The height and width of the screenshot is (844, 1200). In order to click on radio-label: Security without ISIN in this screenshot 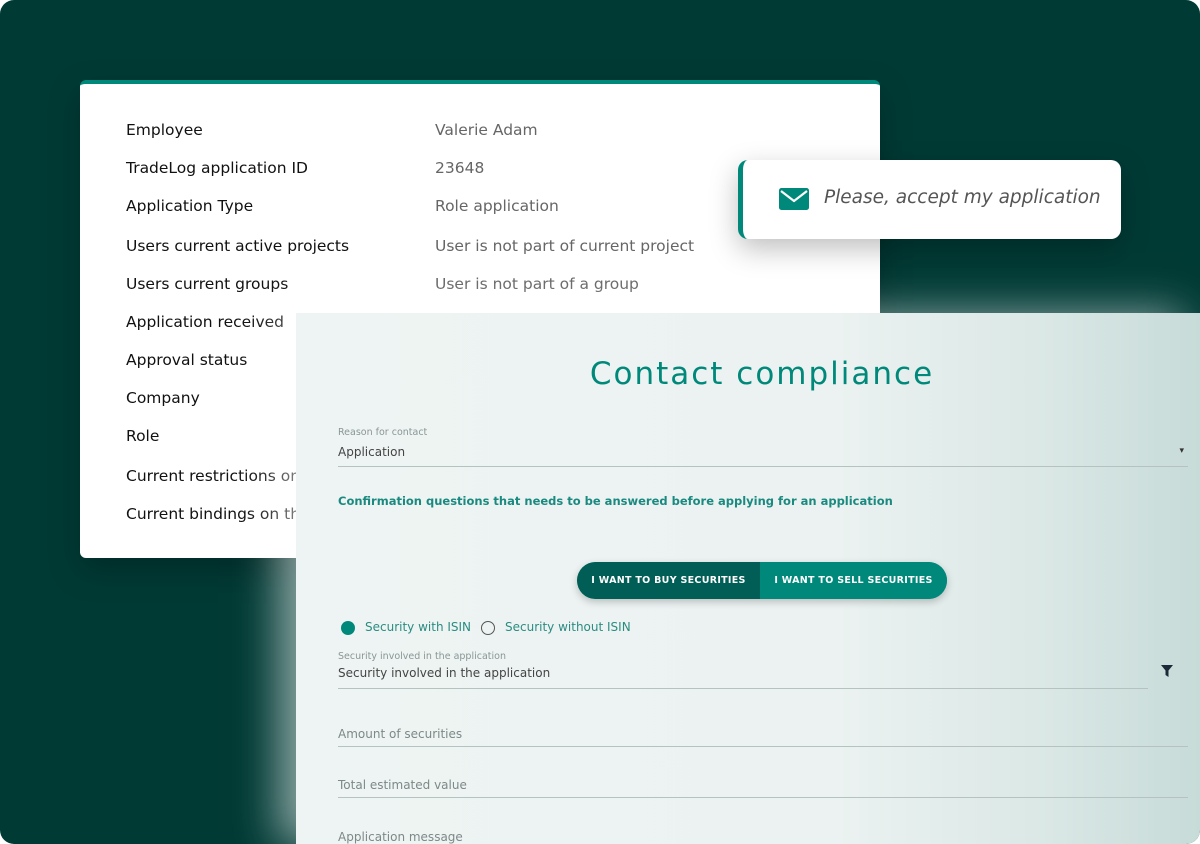, I will do `click(568, 627)`.